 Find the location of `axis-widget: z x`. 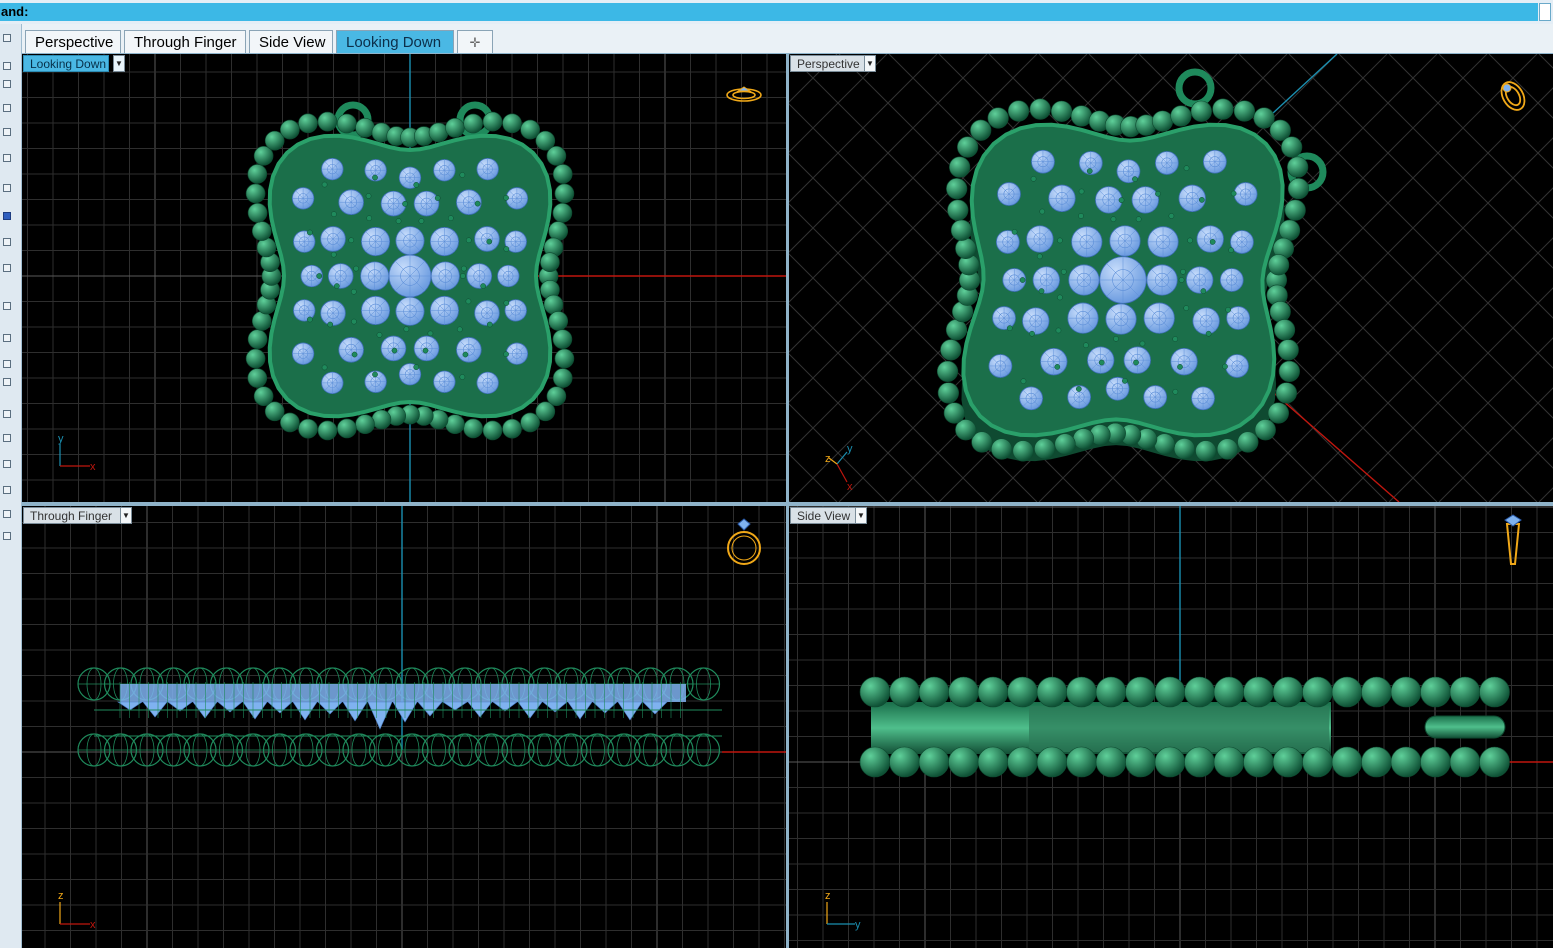

axis-widget: z x is located at coordinates (77, 910).